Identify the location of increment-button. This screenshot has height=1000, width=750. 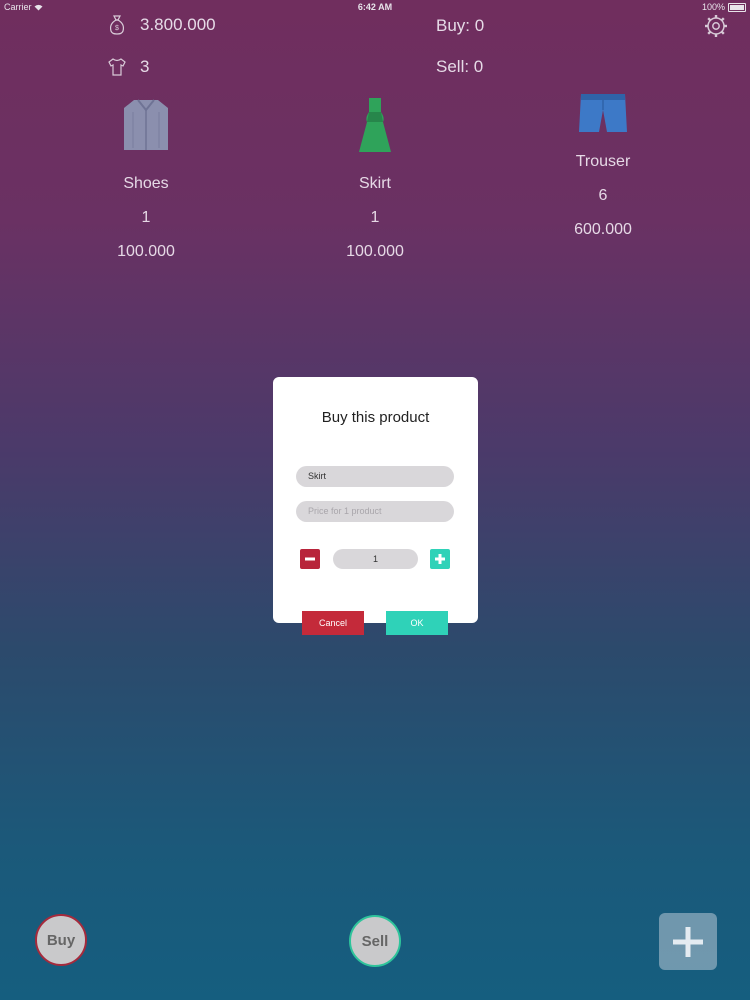
(440, 559).